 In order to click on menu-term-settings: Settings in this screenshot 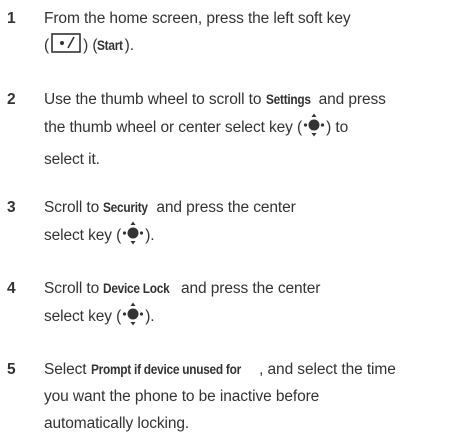, I will do `click(288, 99)`.